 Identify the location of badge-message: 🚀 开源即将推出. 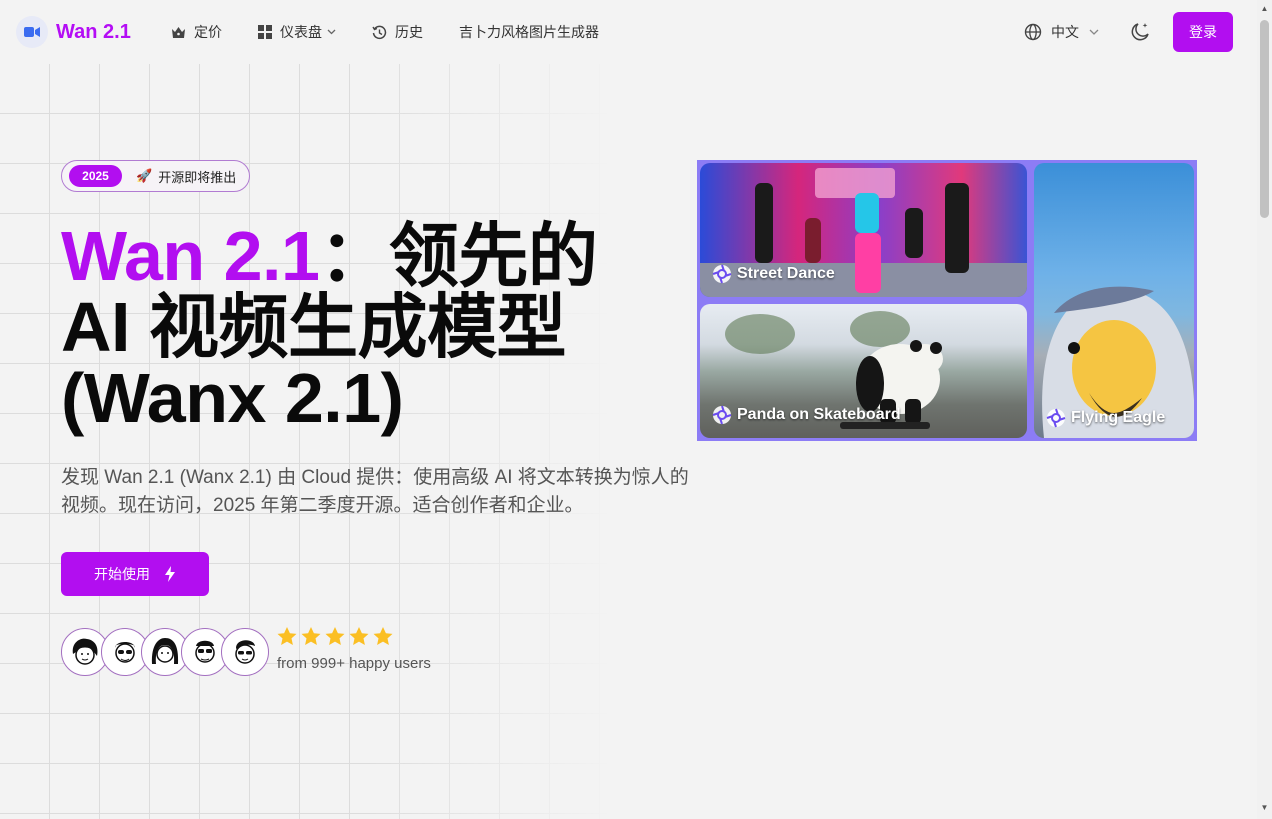
(186, 176).